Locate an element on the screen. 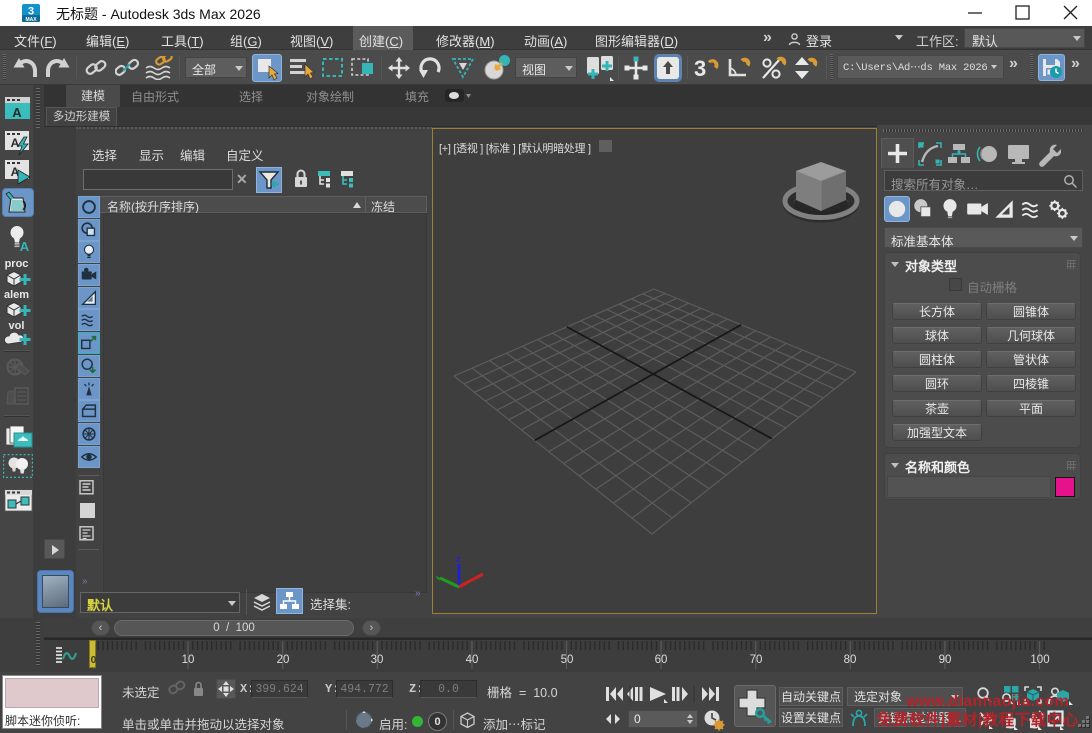  svg-text: z is located at coordinates (458, 559).